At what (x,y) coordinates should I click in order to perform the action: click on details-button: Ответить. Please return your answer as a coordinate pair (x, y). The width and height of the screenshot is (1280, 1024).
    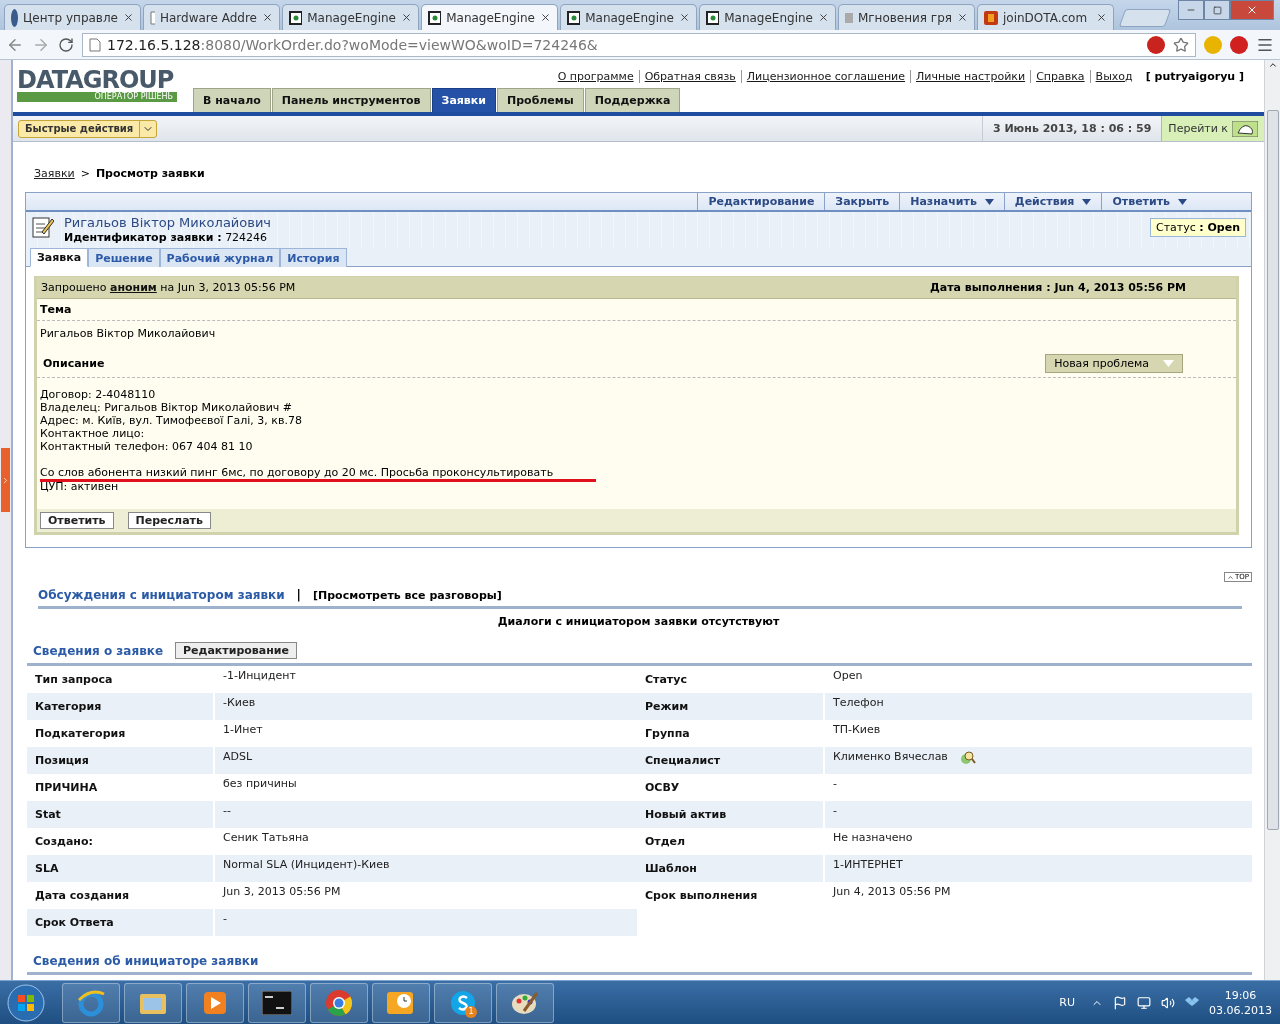
    Looking at the image, I should click on (77, 520).